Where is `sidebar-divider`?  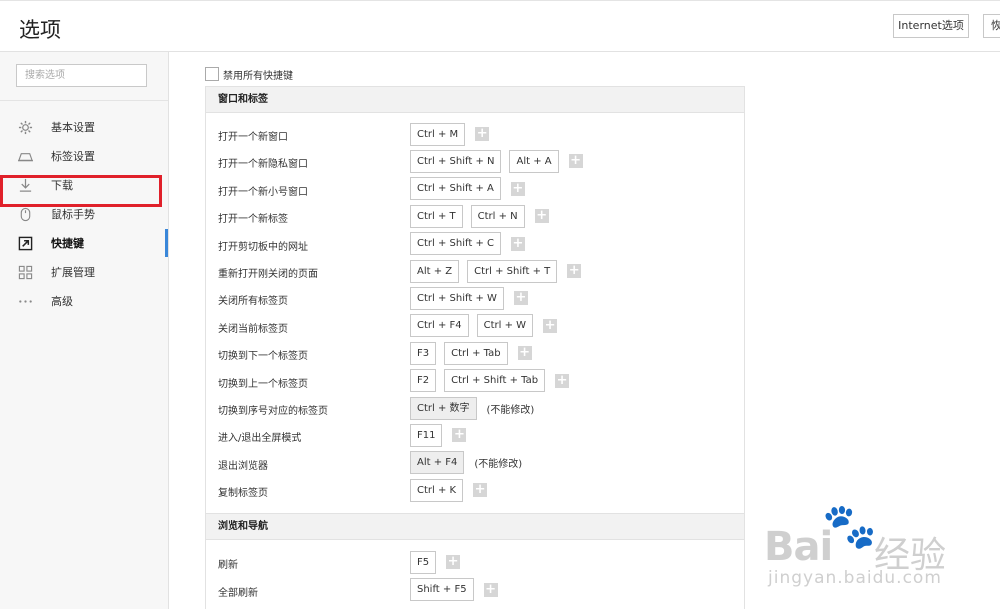
sidebar-divider is located at coordinates (84, 100).